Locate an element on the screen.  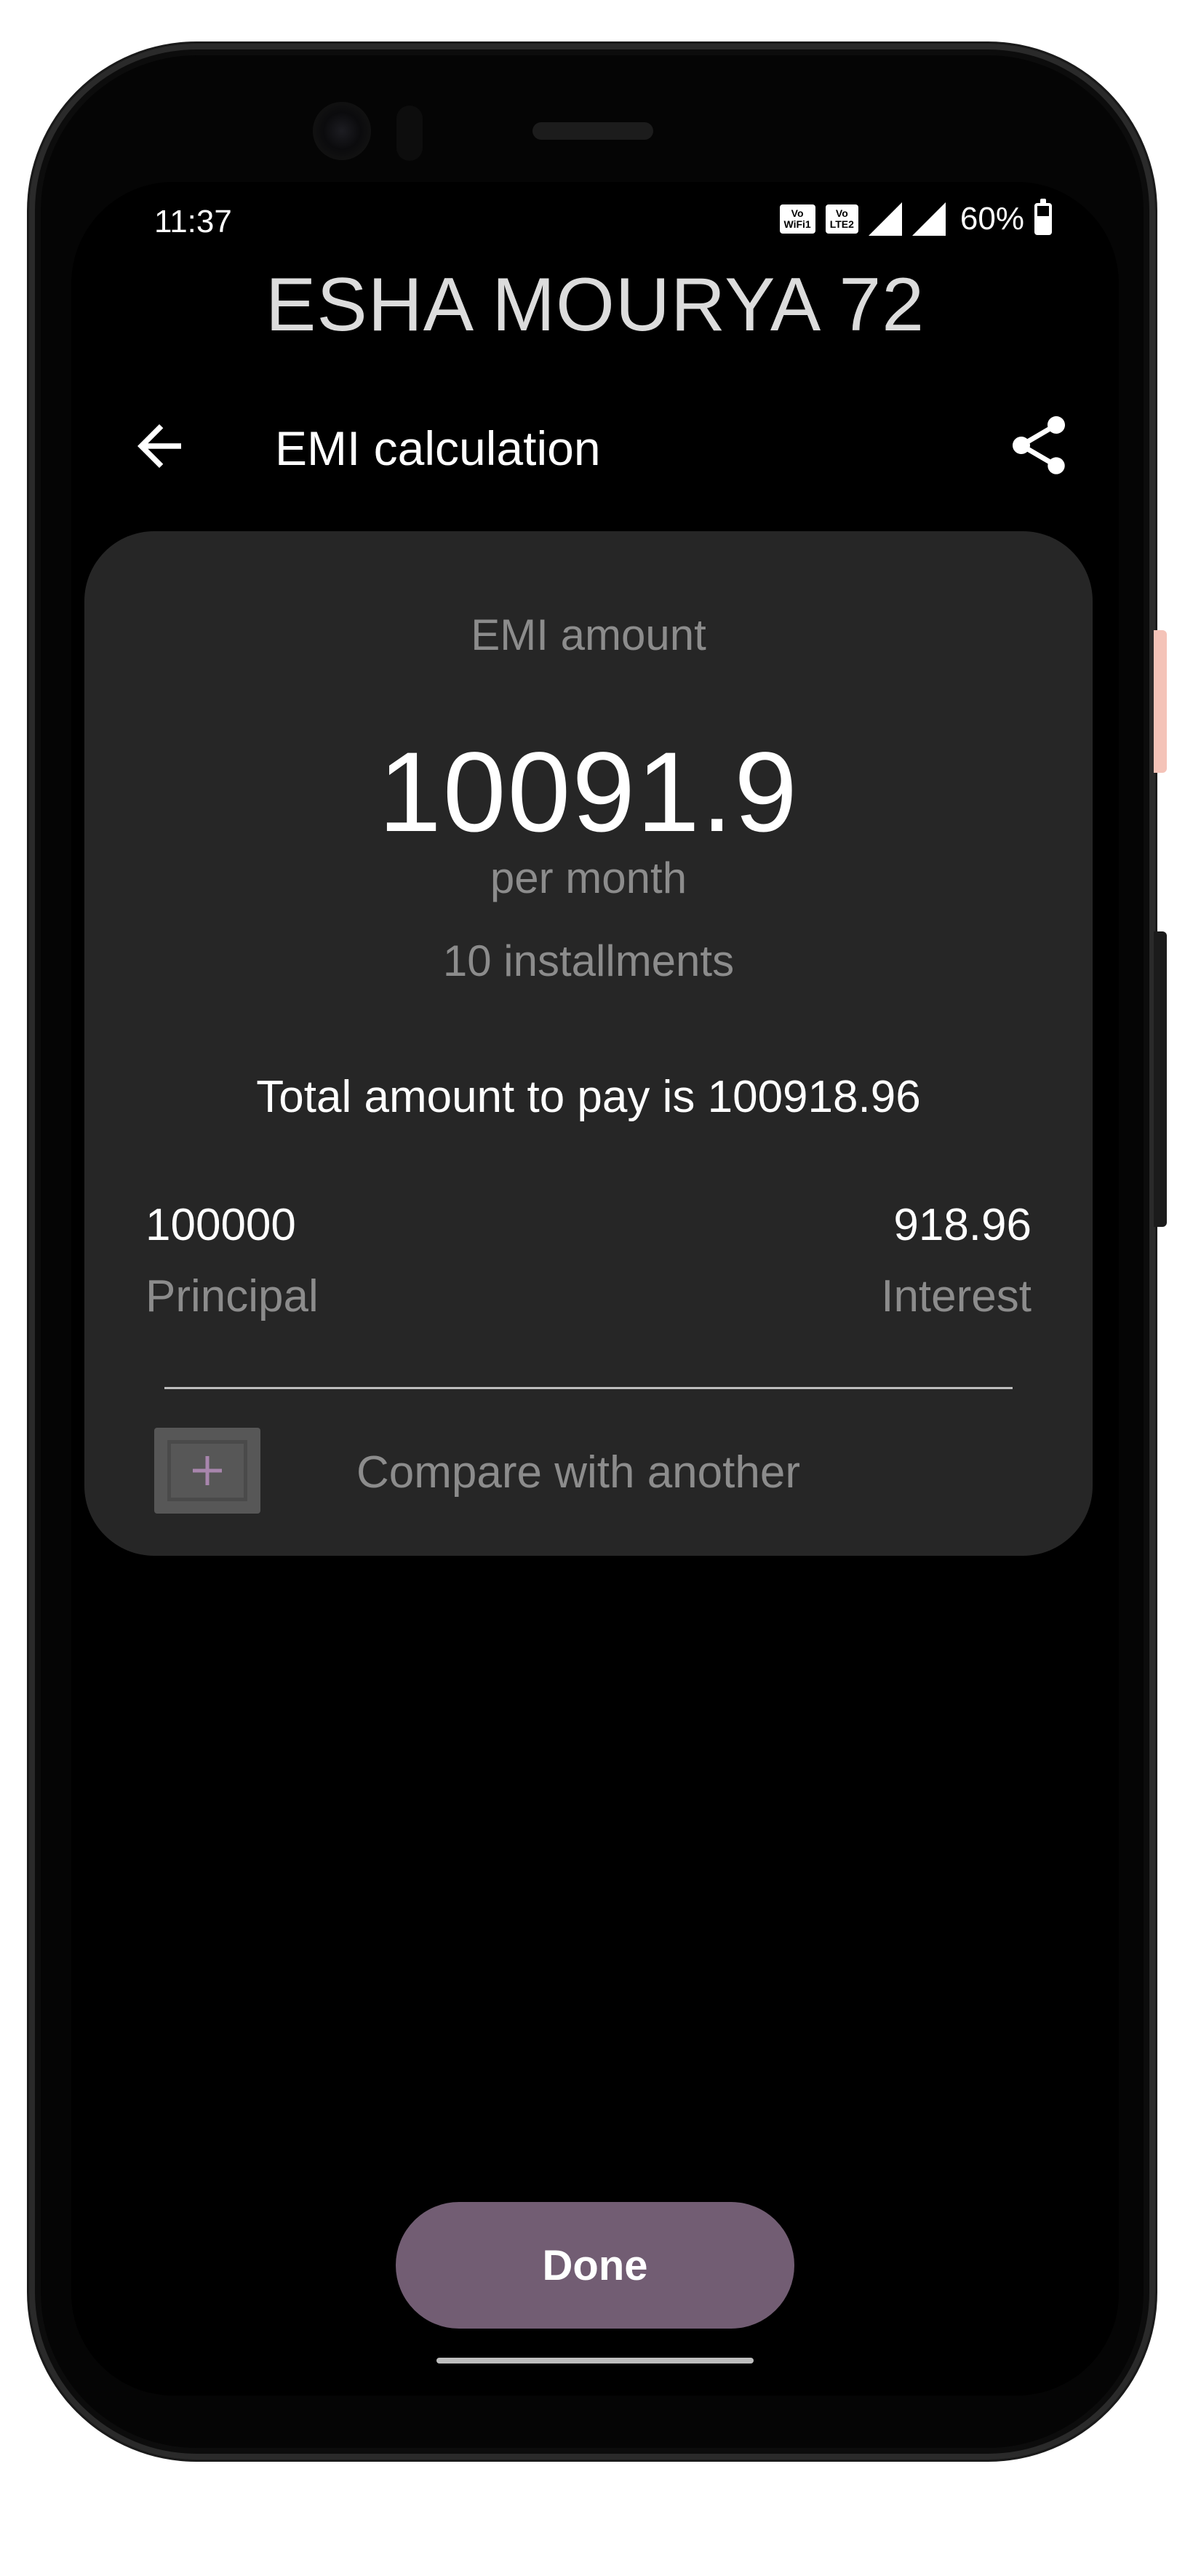
emi-amount-label: EMI amount is located at coordinates (588, 635).